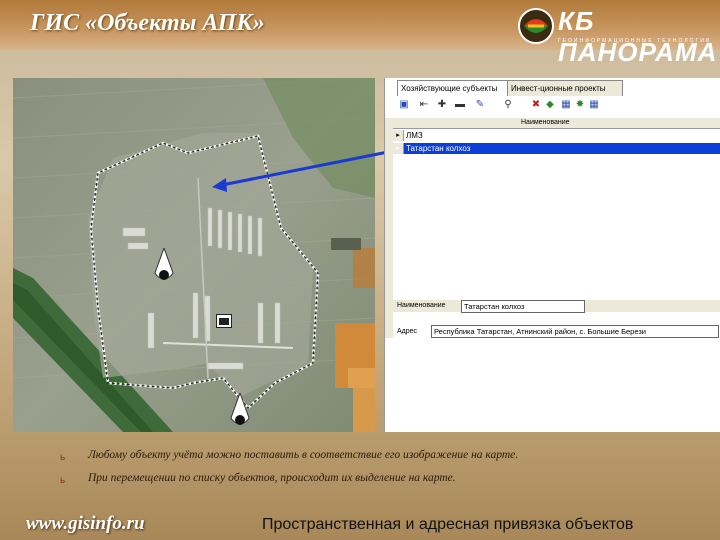  What do you see at coordinates (480, 105) in the screenshot?
I see `edit-record-icon: ✎` at bounding box center [480, 105].